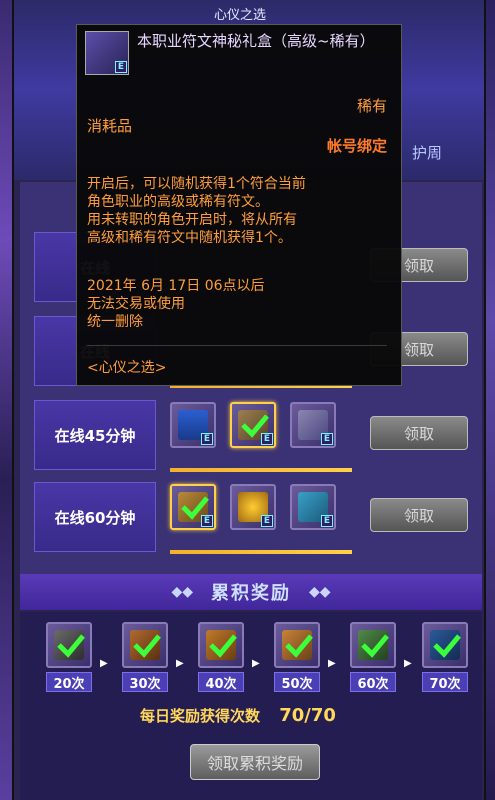  I want to click on rune-box-icon: E, so click(107, 53).